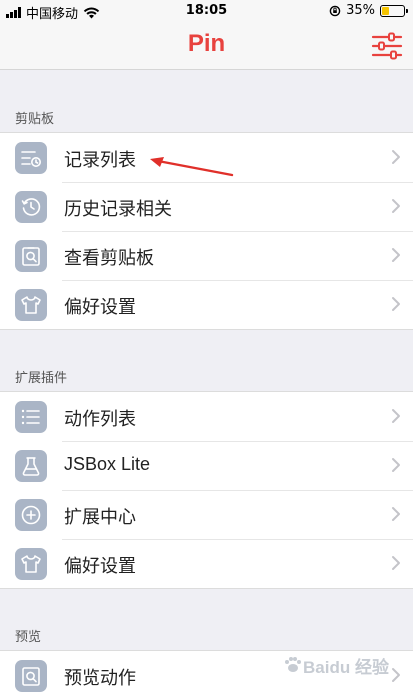 The width and height of the screenshot is (413, 696). What do you see at coordinates (293, 664) in the screenshot?
I see `paw-icon` at bounding box center [293, 664].